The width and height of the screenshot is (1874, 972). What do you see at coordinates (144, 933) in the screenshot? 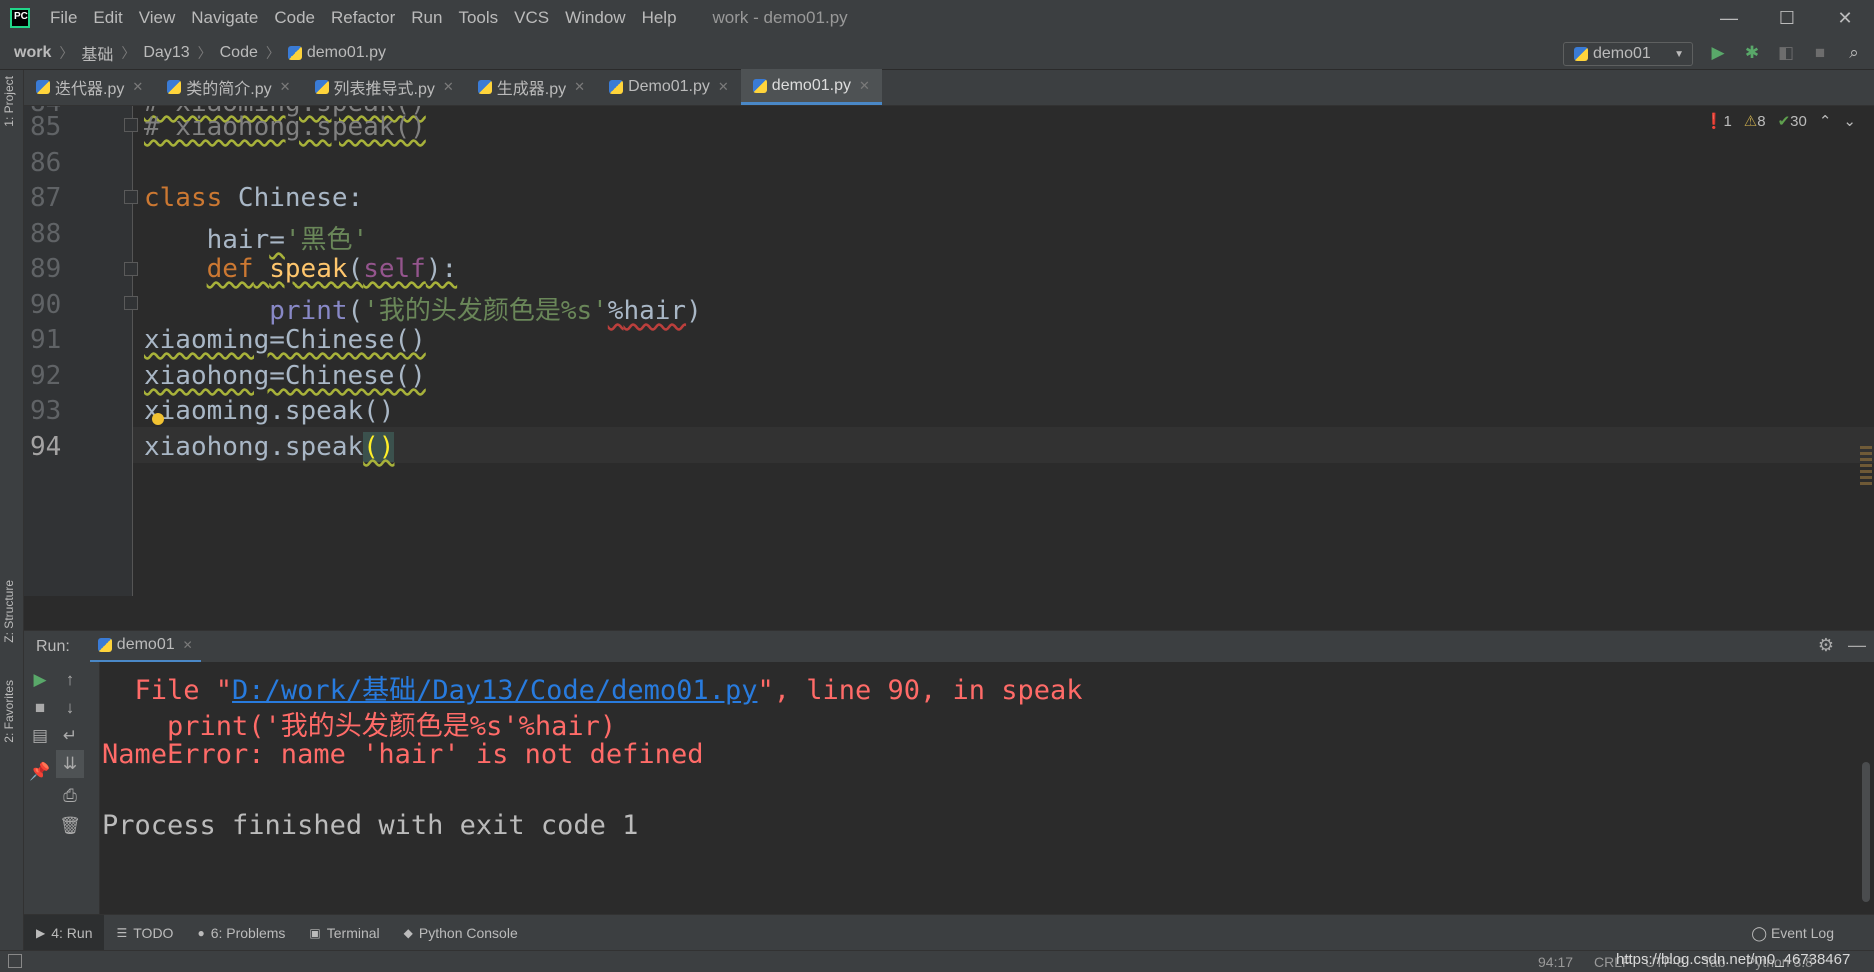
I see `tab-todo: ☰ TODO` at bounding box center [144, 933].